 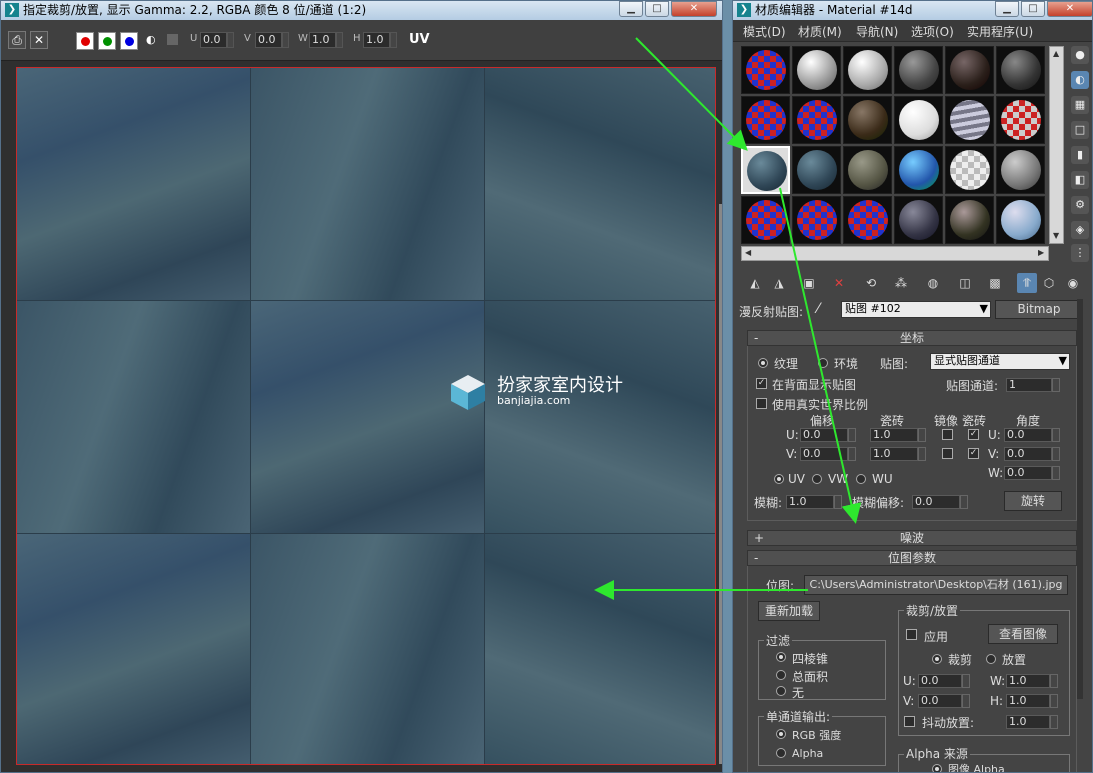 What do you see at coordinates (1028, 681) in the screenshot?
I see `crop-w-field: 1.0` at bounding box center [1028, 681].